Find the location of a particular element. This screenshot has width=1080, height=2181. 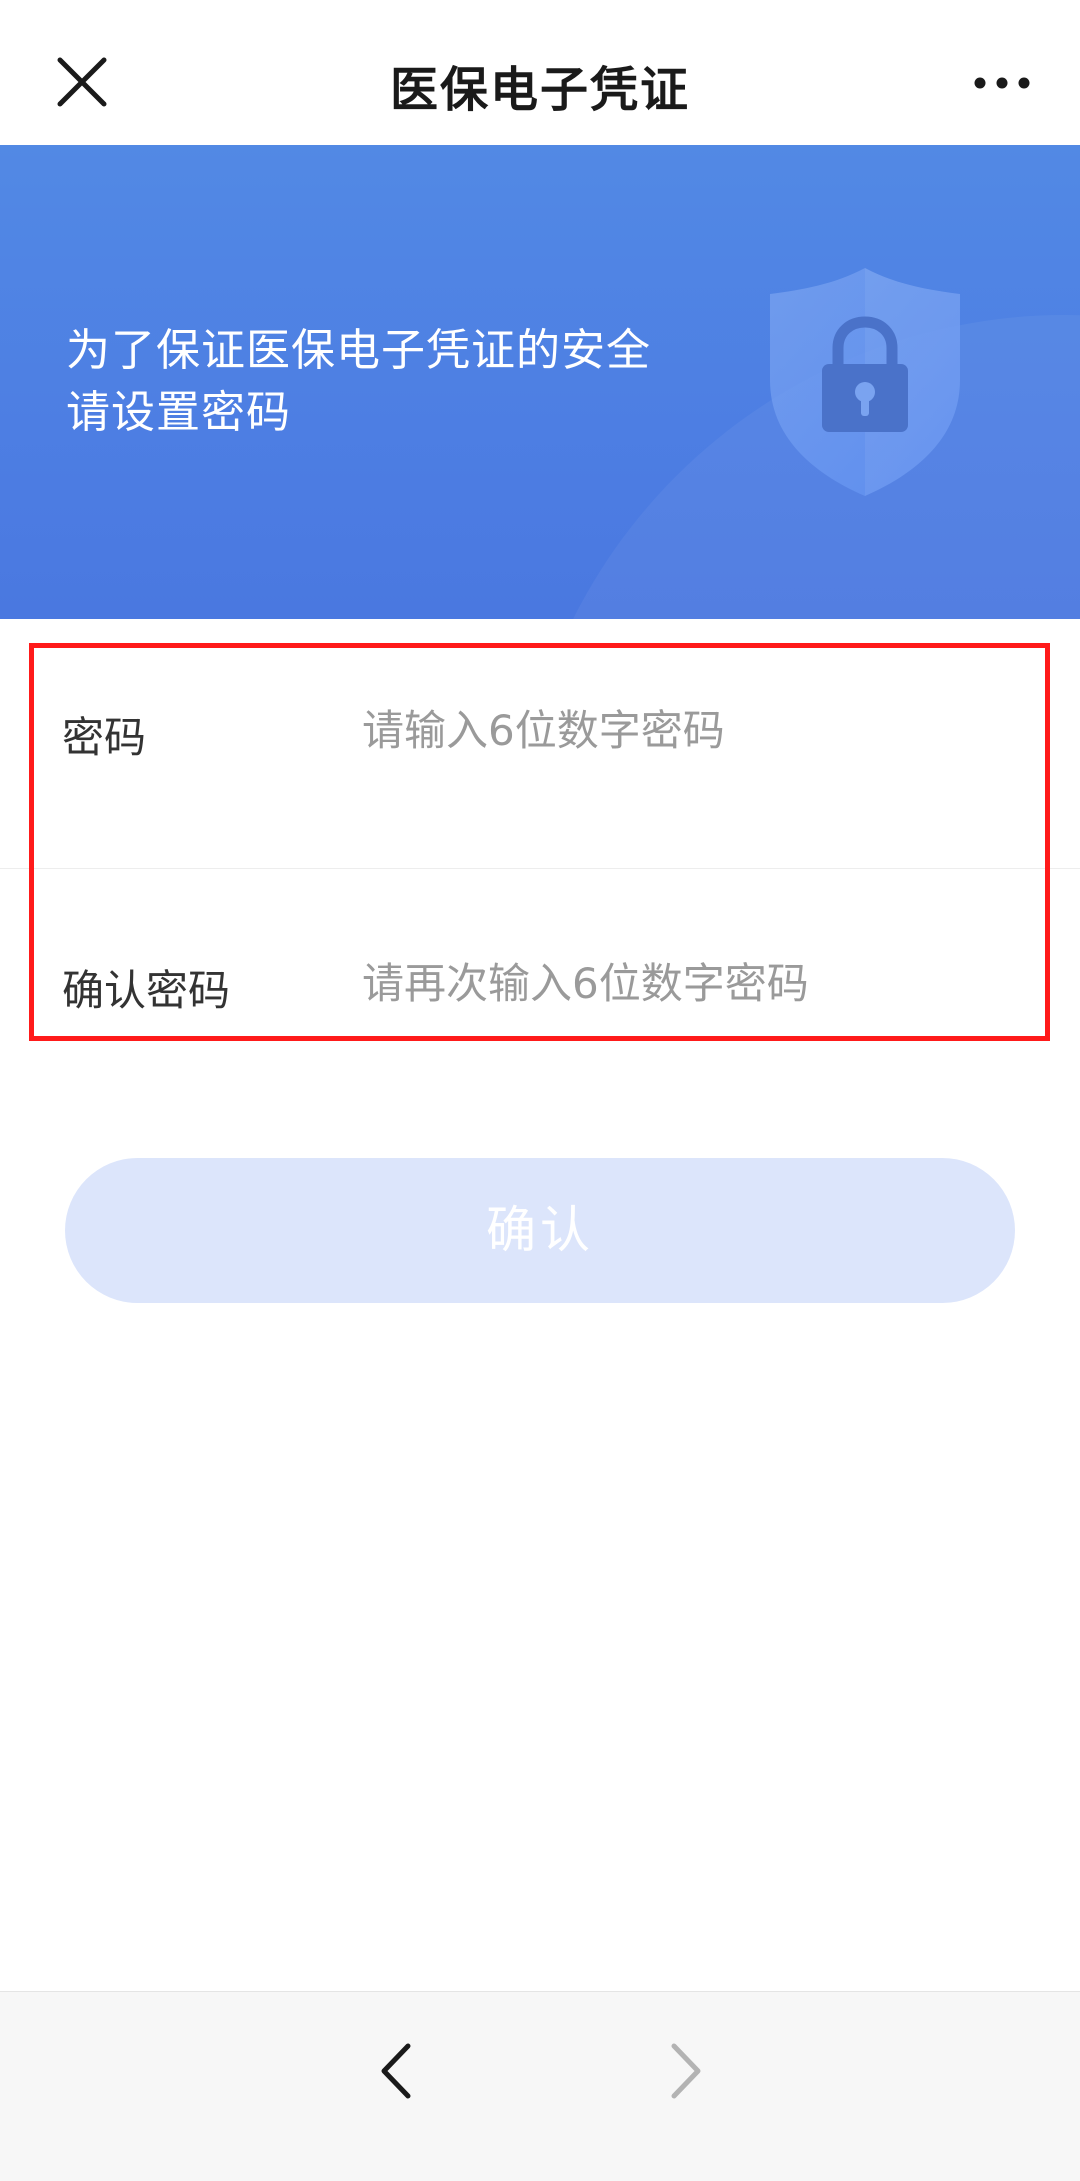

password-row: 密码 is located at coordinates (540, 744).